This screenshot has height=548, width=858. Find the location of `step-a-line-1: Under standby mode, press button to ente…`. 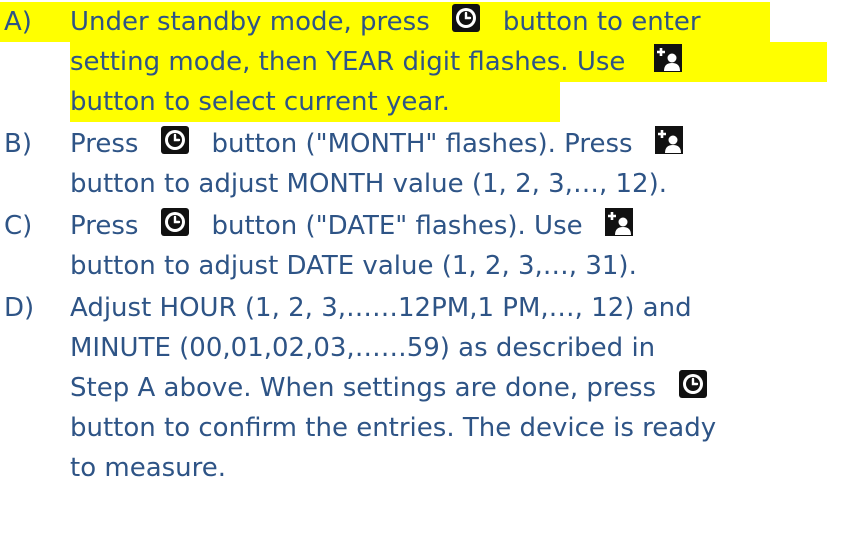

step-a-line-1: Under standby mode, press button to ente… is located at coordinates (385, 22).